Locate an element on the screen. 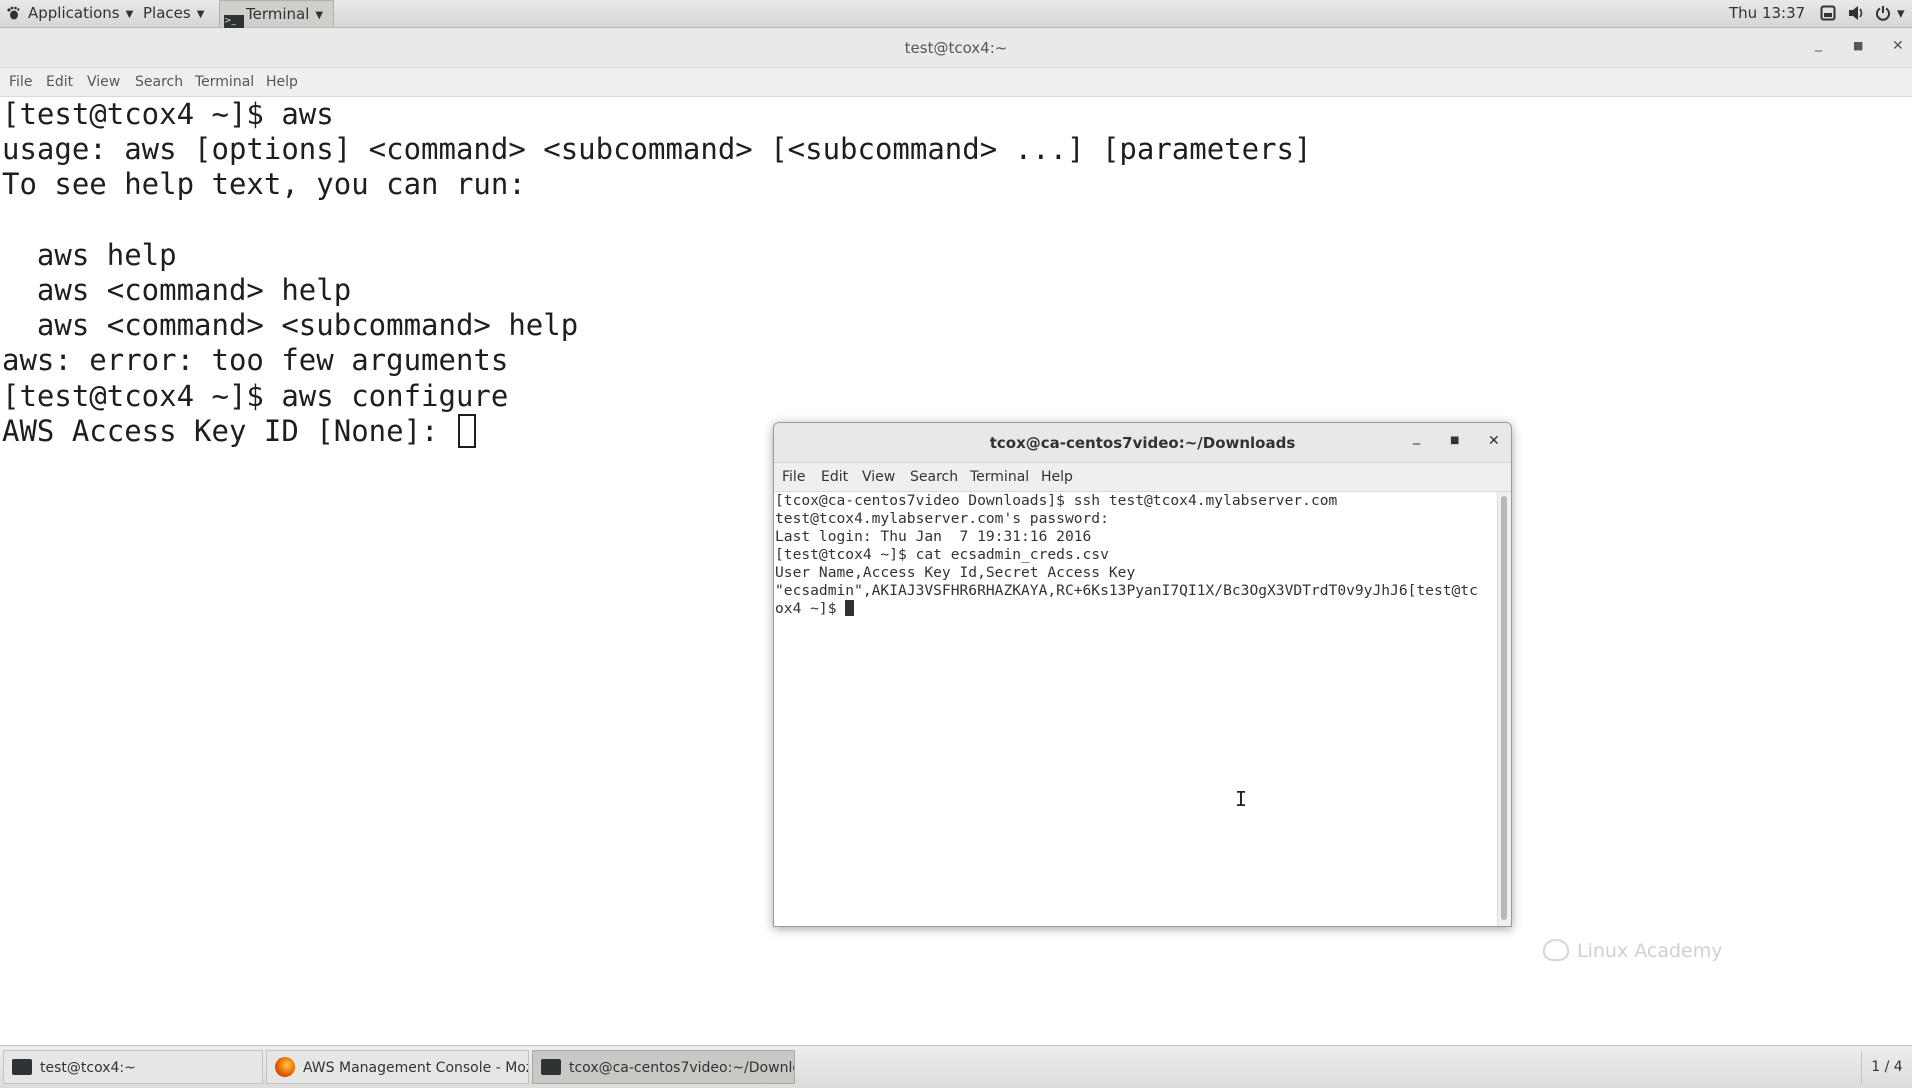 This screenshot has width=1912, height=1088. workspace-switcher: 1 / 4 is located at coordinates (1886, 1067).